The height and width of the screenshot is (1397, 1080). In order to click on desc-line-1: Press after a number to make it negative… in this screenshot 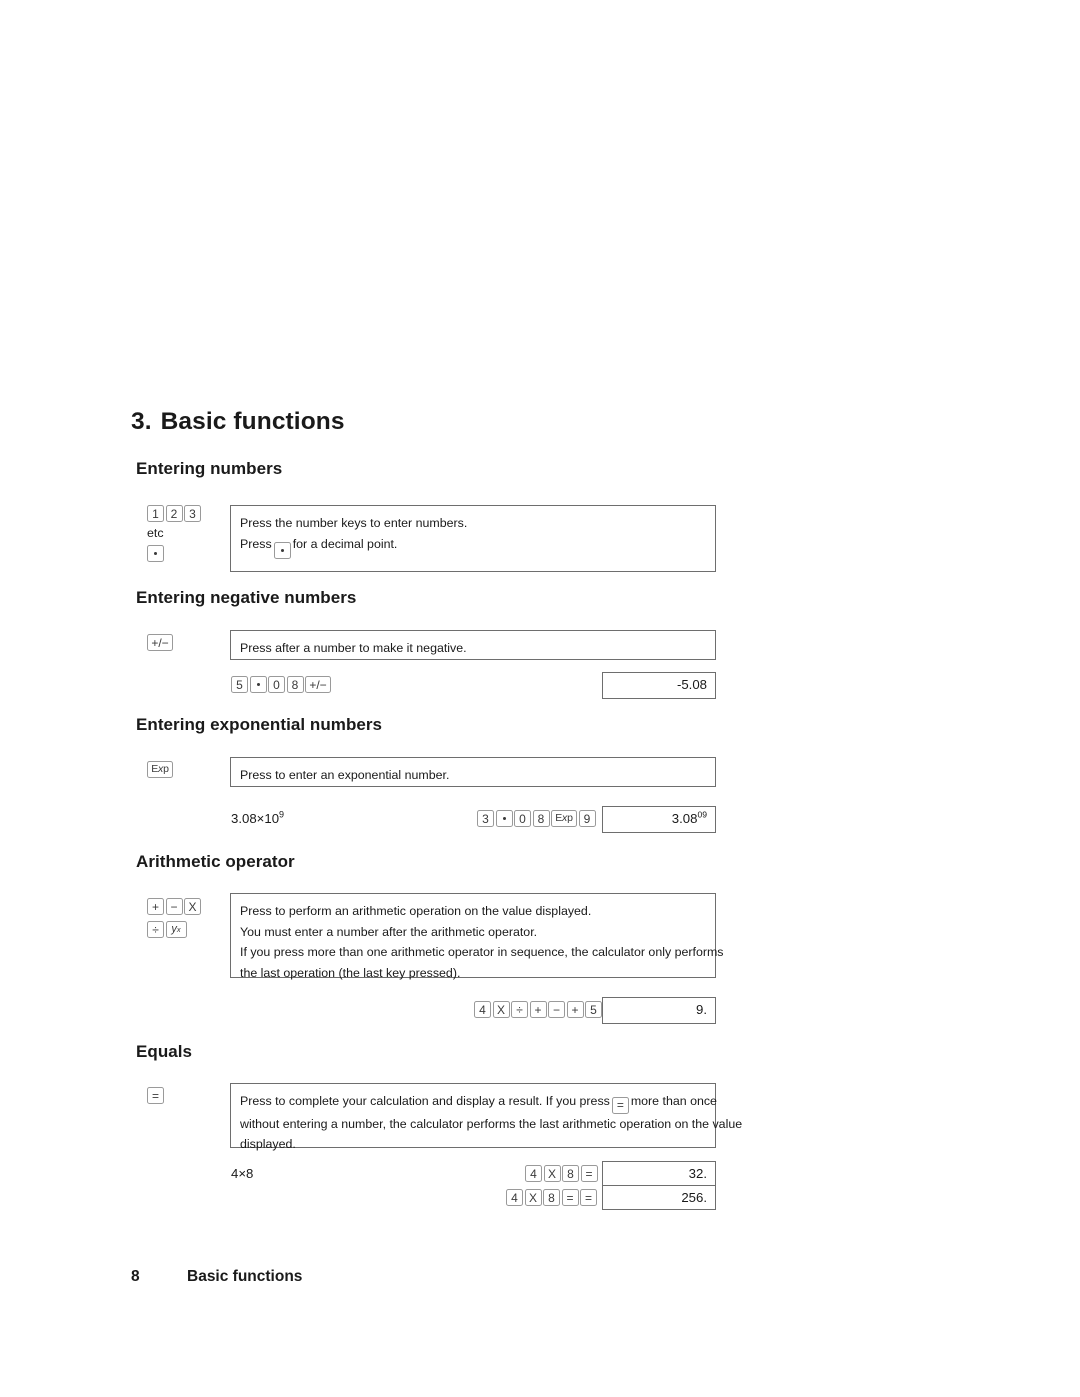, I will do `click(353, 648)`.